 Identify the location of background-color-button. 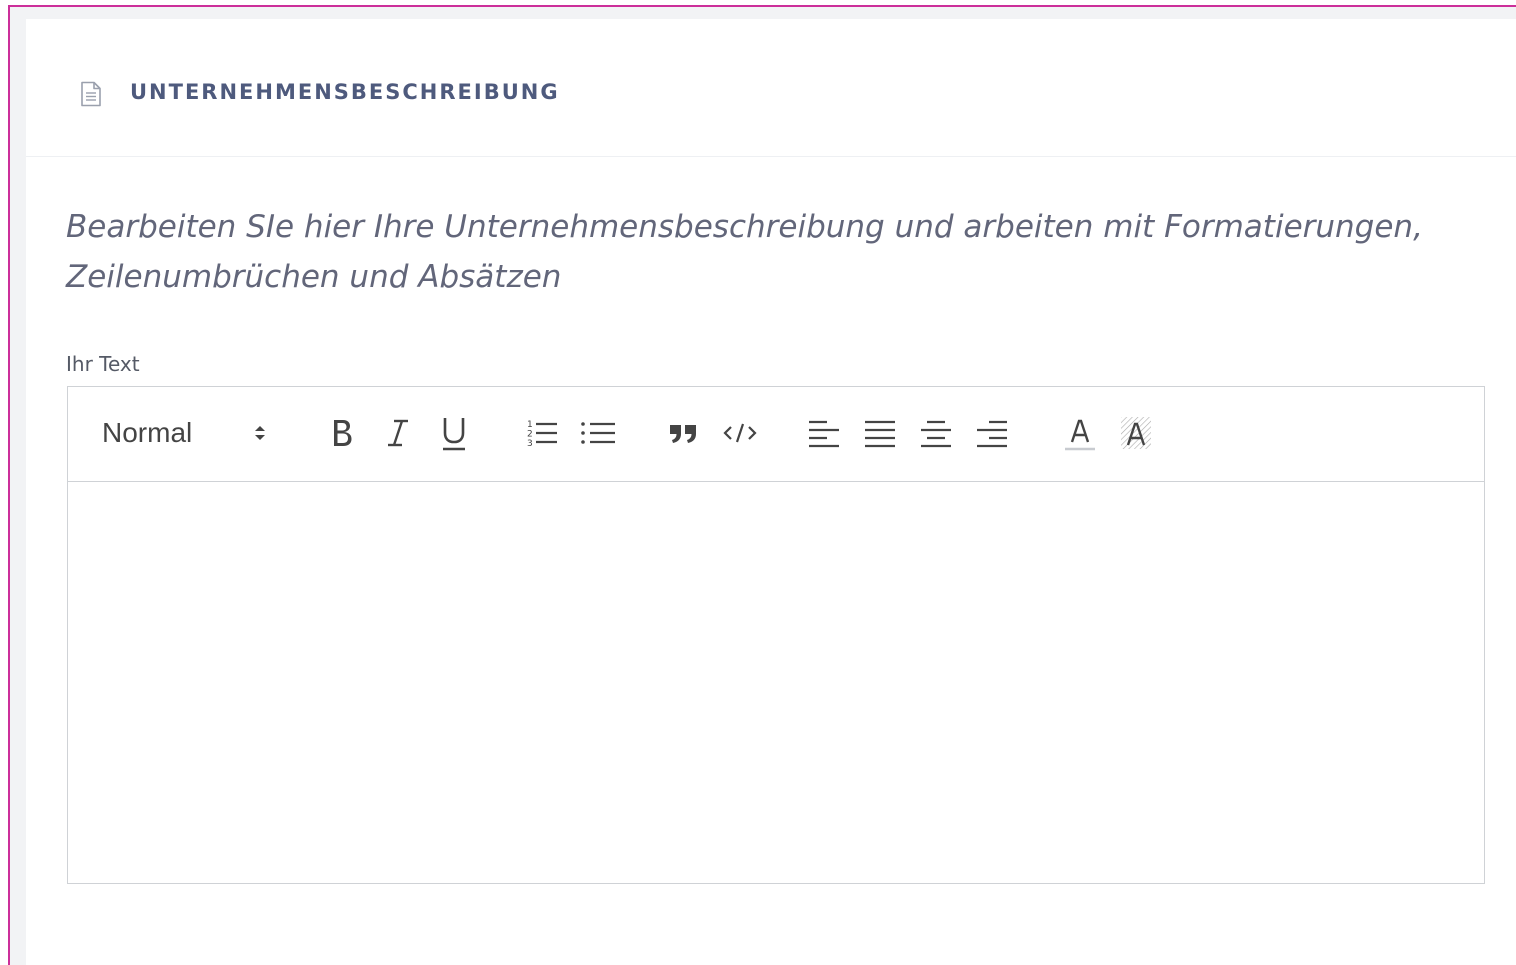
(1136, 433).